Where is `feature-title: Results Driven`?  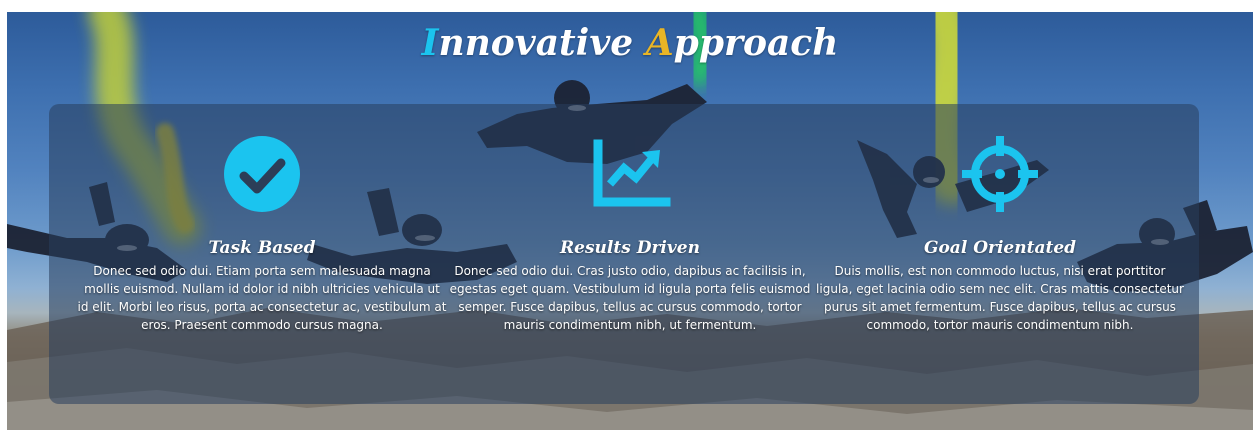
feature-title: Results Driven is located at coordinates (630, 248).